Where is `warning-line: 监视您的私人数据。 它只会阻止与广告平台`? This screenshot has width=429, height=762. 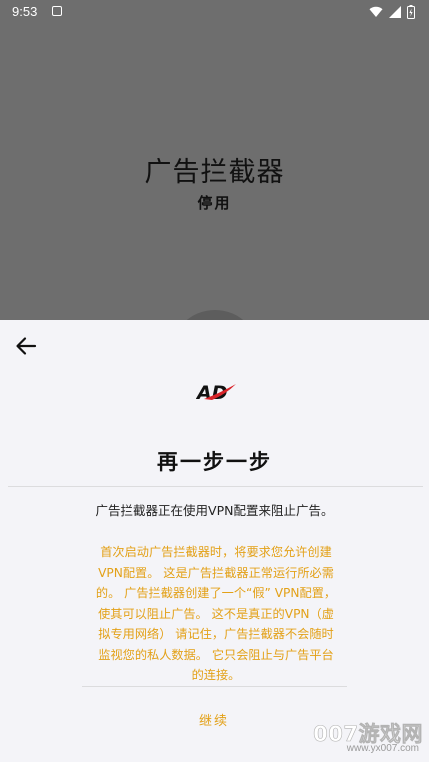 warning-line: 监视您的私人数据。 它只会阻止与广告平台 is located at coordinates (216, 654).